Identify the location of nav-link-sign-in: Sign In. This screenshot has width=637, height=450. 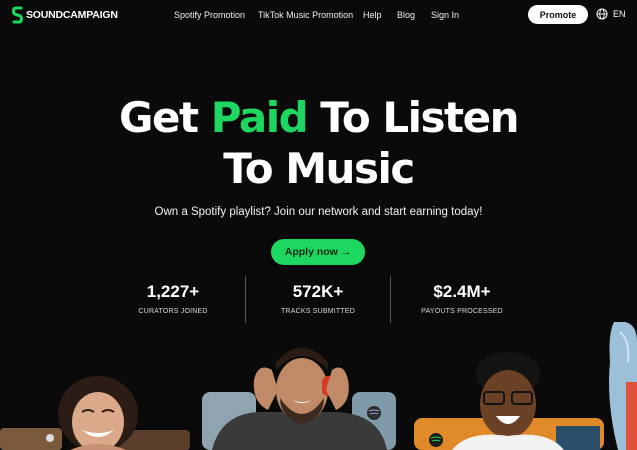
(445, 15).